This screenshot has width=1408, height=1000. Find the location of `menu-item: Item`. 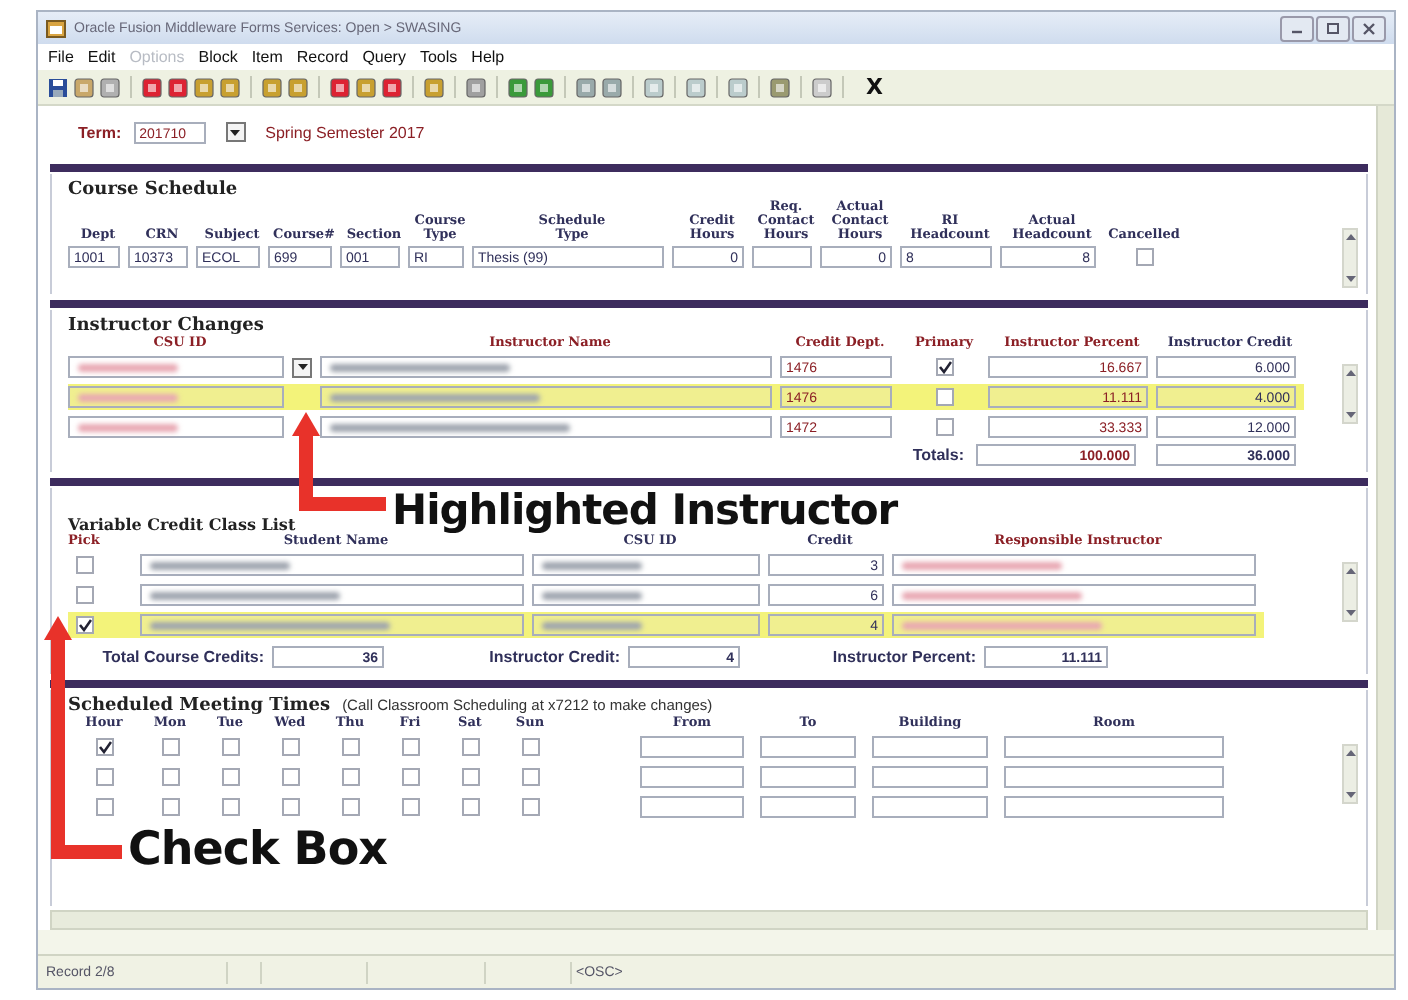

menu-item: Item is located at coordinates (267, 57).